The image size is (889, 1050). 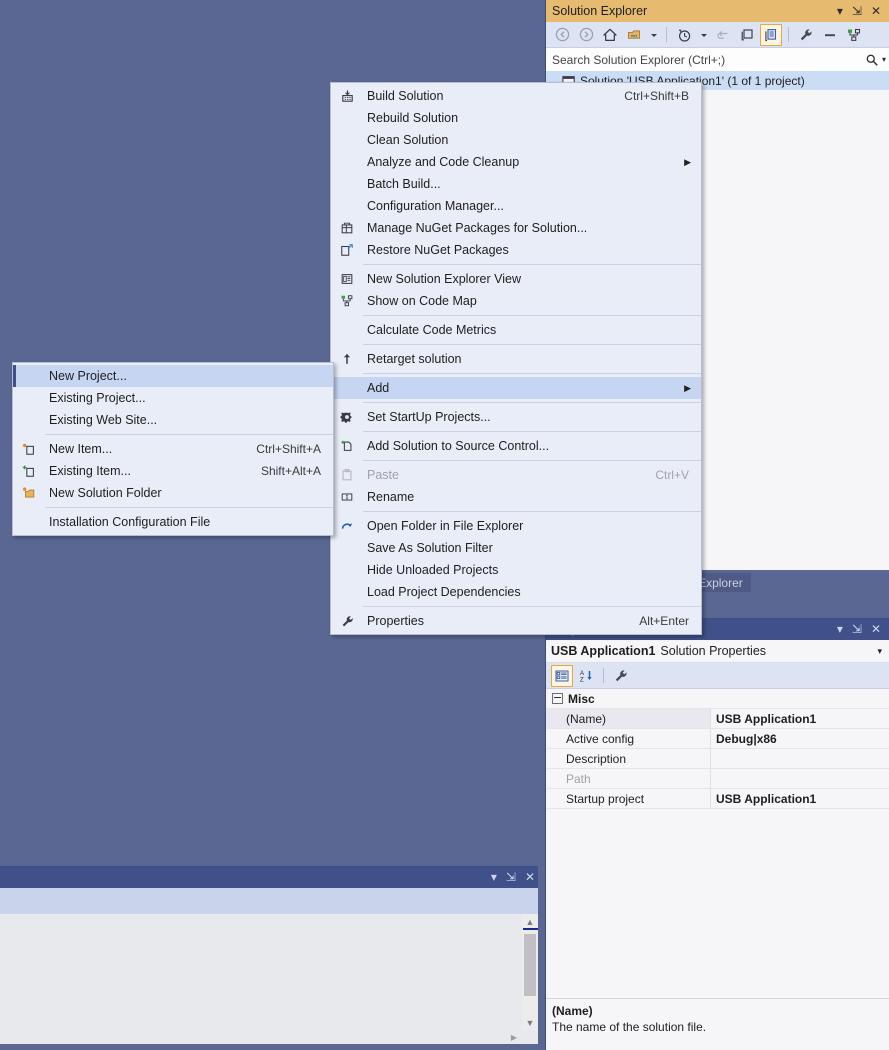 What do you see at coordinates (173, 449) in the screenshot?
I see `submenu-item-new-item: New Item... Ctrl+Shift+A` at bounding box center [173, 449].